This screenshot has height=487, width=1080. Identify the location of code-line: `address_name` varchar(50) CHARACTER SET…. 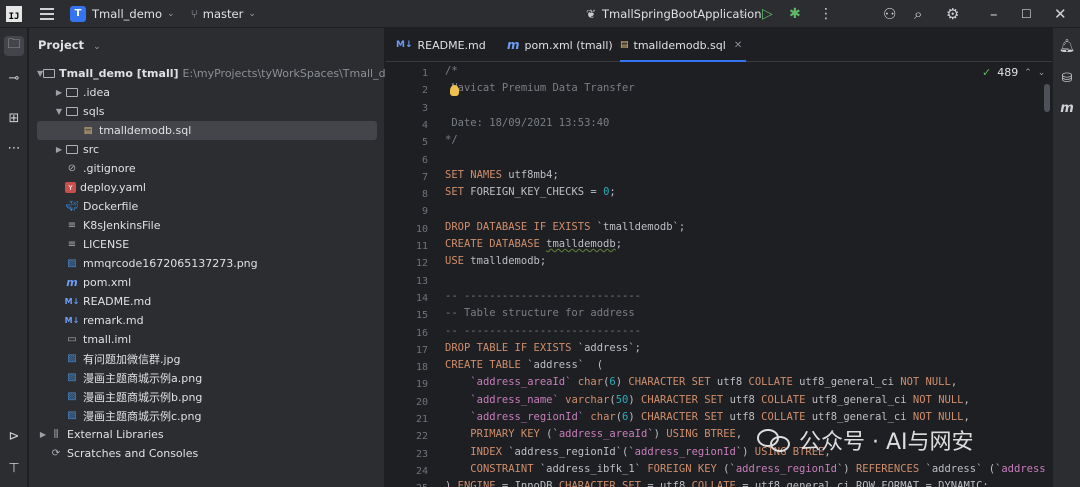
(707, 402).